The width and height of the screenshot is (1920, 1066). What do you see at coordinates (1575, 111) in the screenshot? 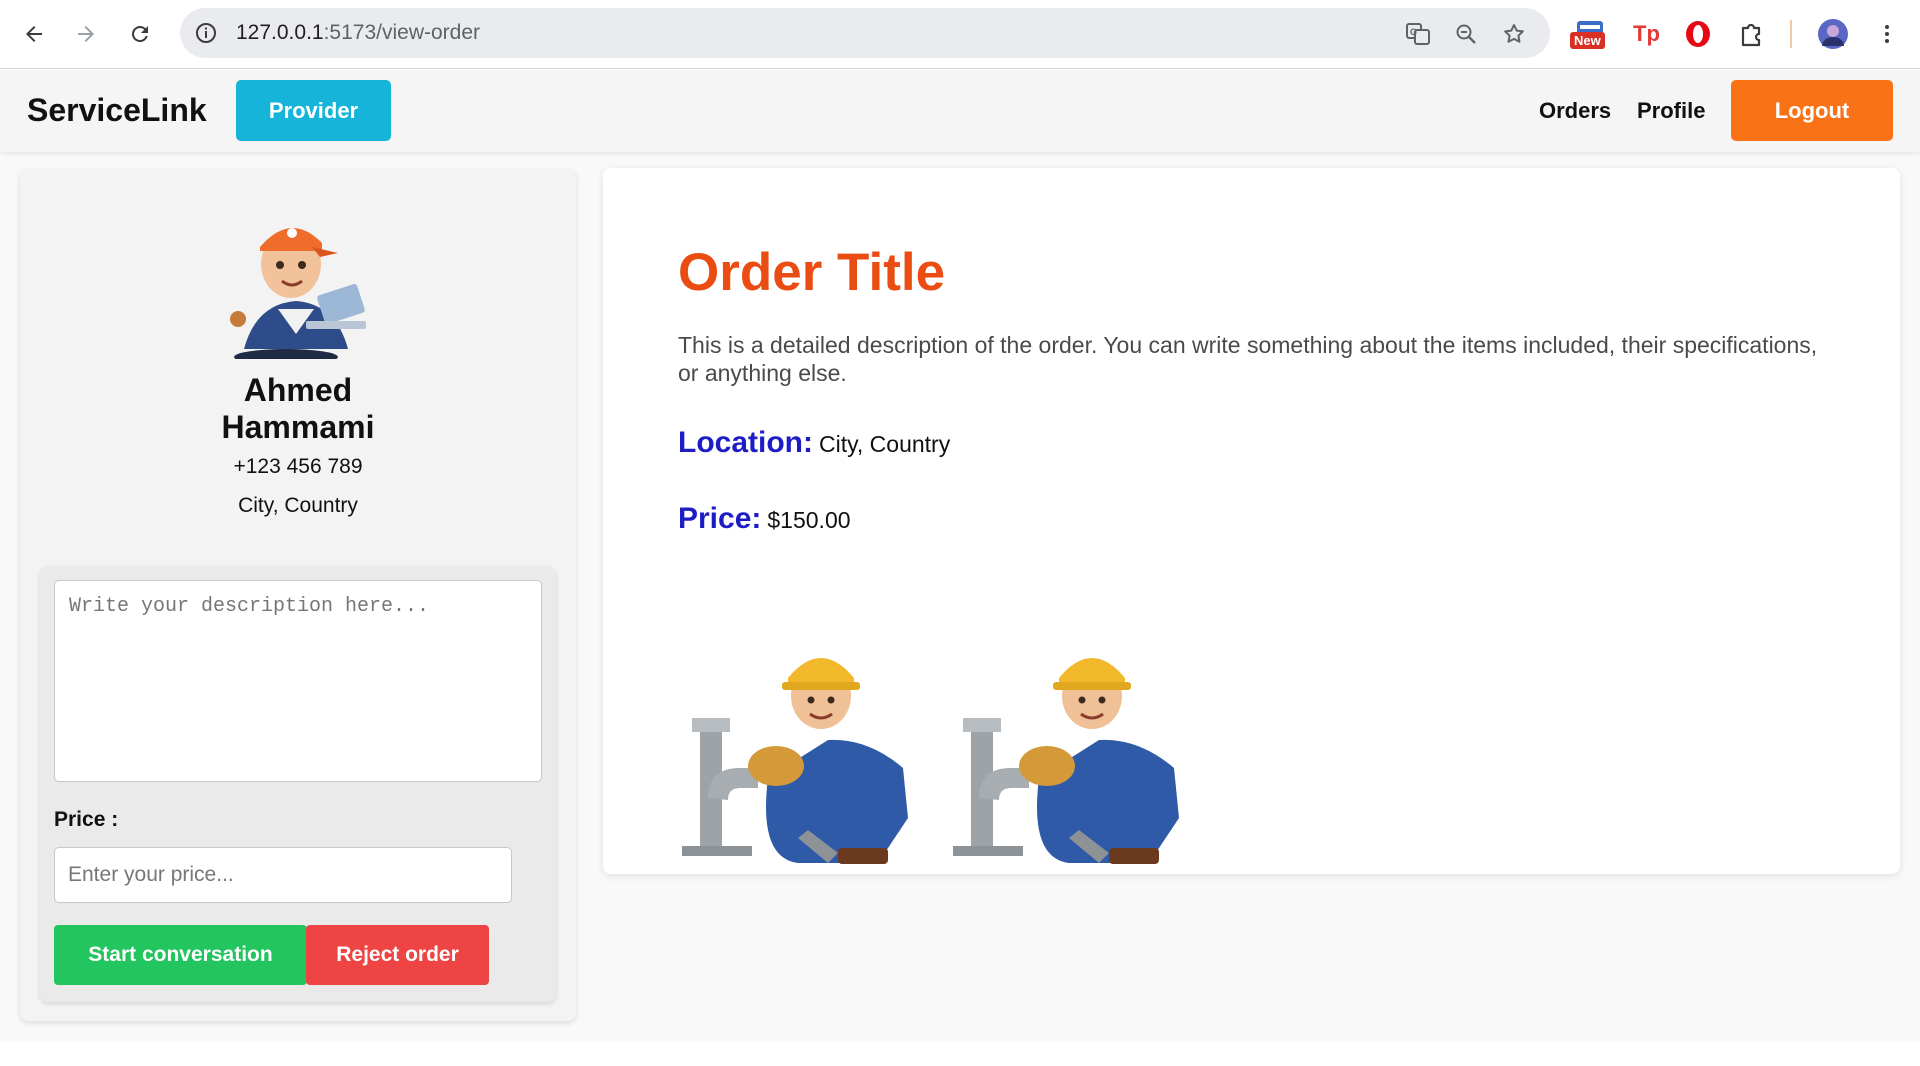
I see `nav-link-orders: Orders` at bounding box center [1575, 111].